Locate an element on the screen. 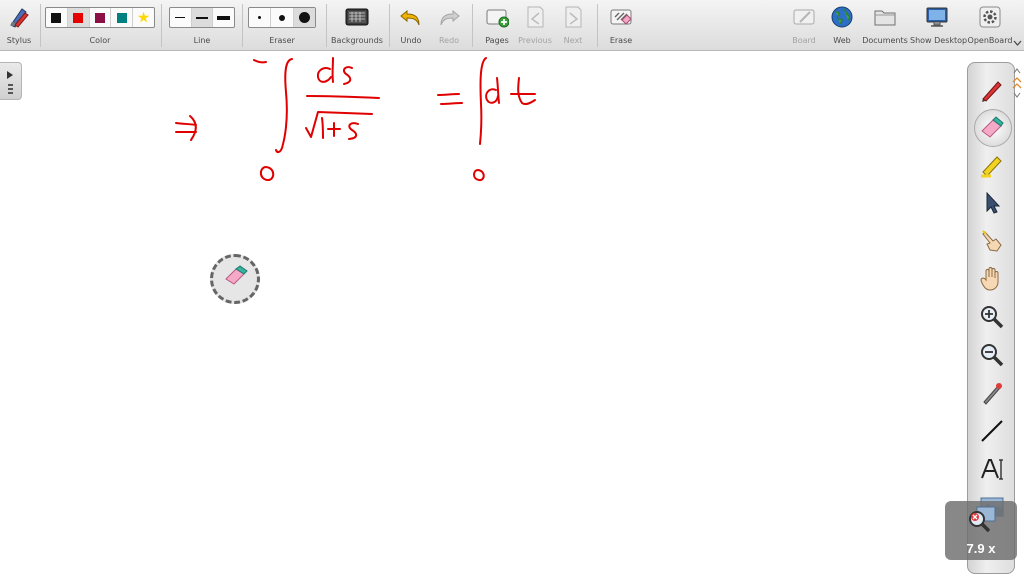 The image size is (1024, 576). openboard-menu-button: OpenBoard is located at coordinates (990, 25).